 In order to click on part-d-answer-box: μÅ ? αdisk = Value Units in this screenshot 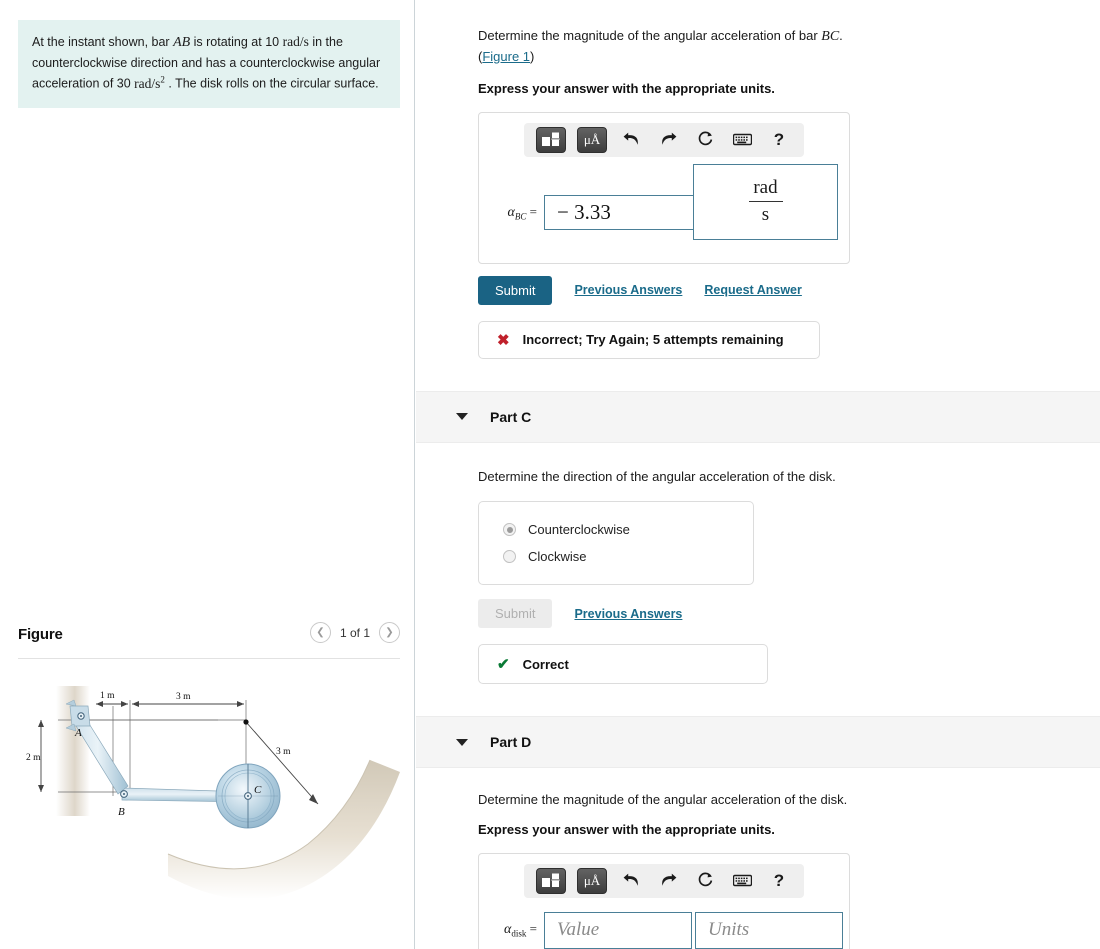, I will do `click(664, 900)`.